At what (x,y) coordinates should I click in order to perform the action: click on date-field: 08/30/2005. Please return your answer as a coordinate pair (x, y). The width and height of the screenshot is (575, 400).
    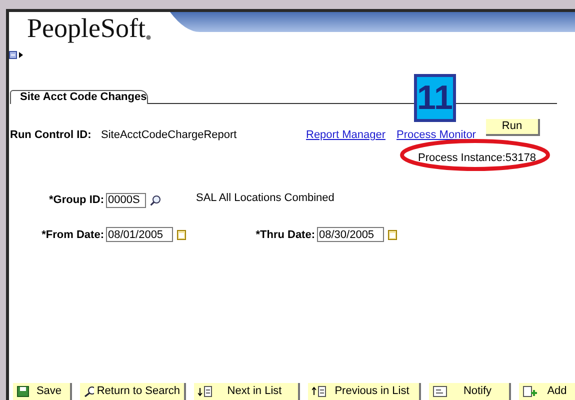
    Looking at the image, I should click on (350, 234).